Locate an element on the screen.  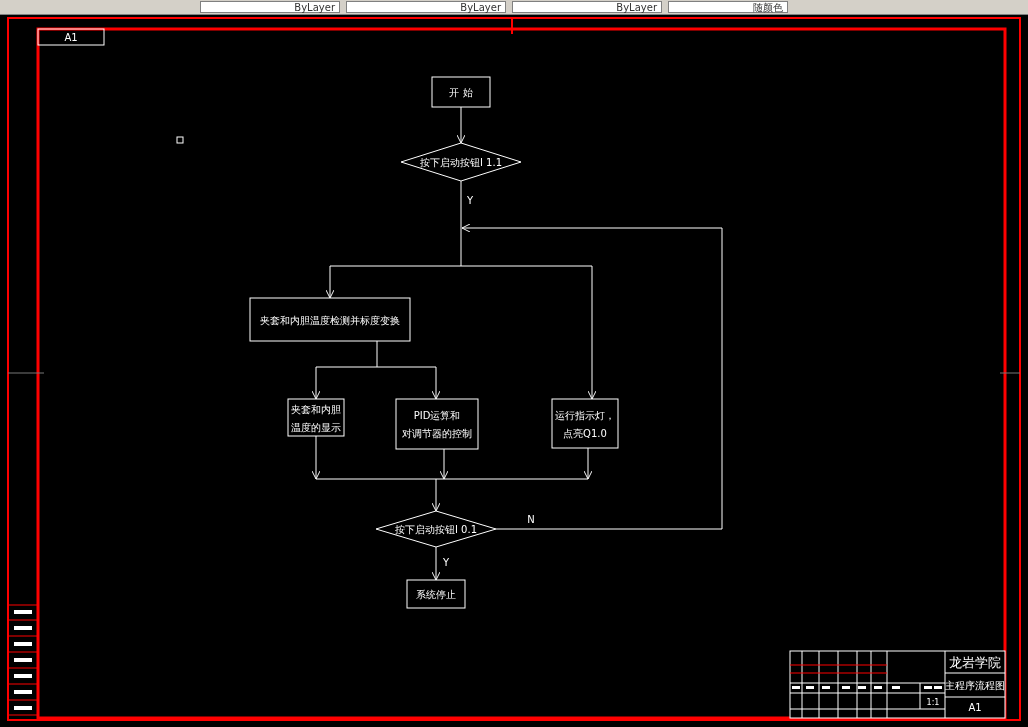
school-name: 龙岩学院 is located at coordinates (975, 662).